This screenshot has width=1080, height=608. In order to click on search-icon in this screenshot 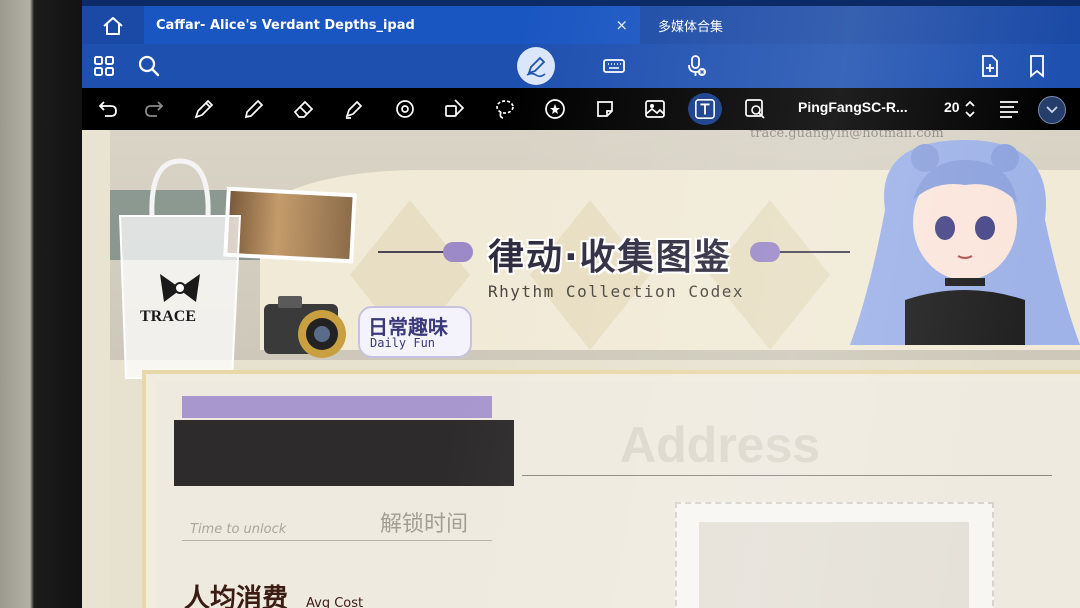, I will do `click(149, 66)`.